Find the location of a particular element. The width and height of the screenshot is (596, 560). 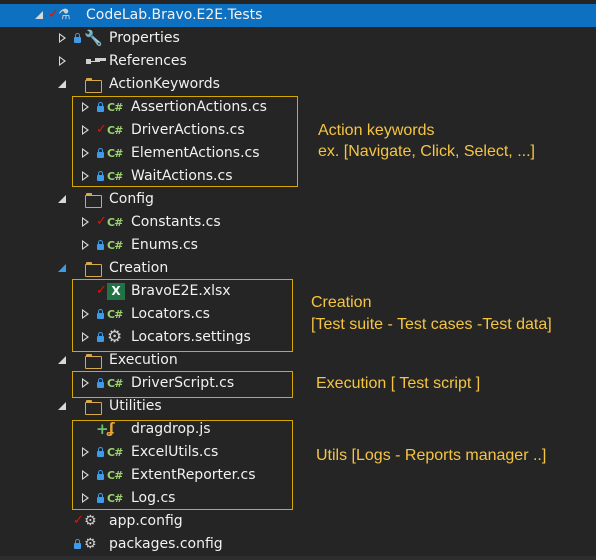

wrench-icon: 🔧 is located at coordinates (93, 38).